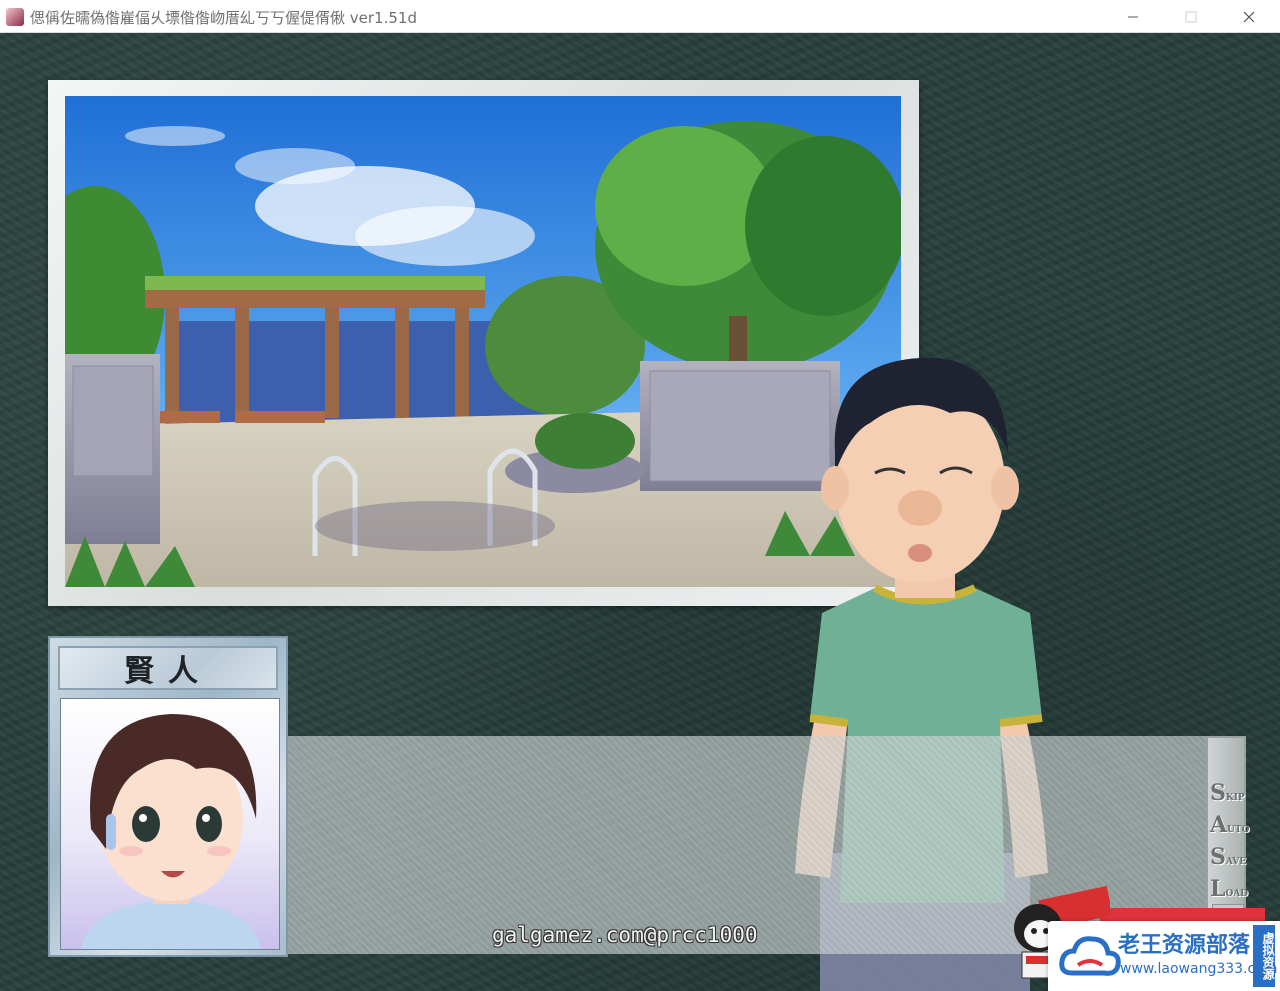 The height and width of the screenshot is (991, 1280). Describe the element at coordinates (1237, 894) in the screenshot. I see `load-label-rest: OAD` at that location.